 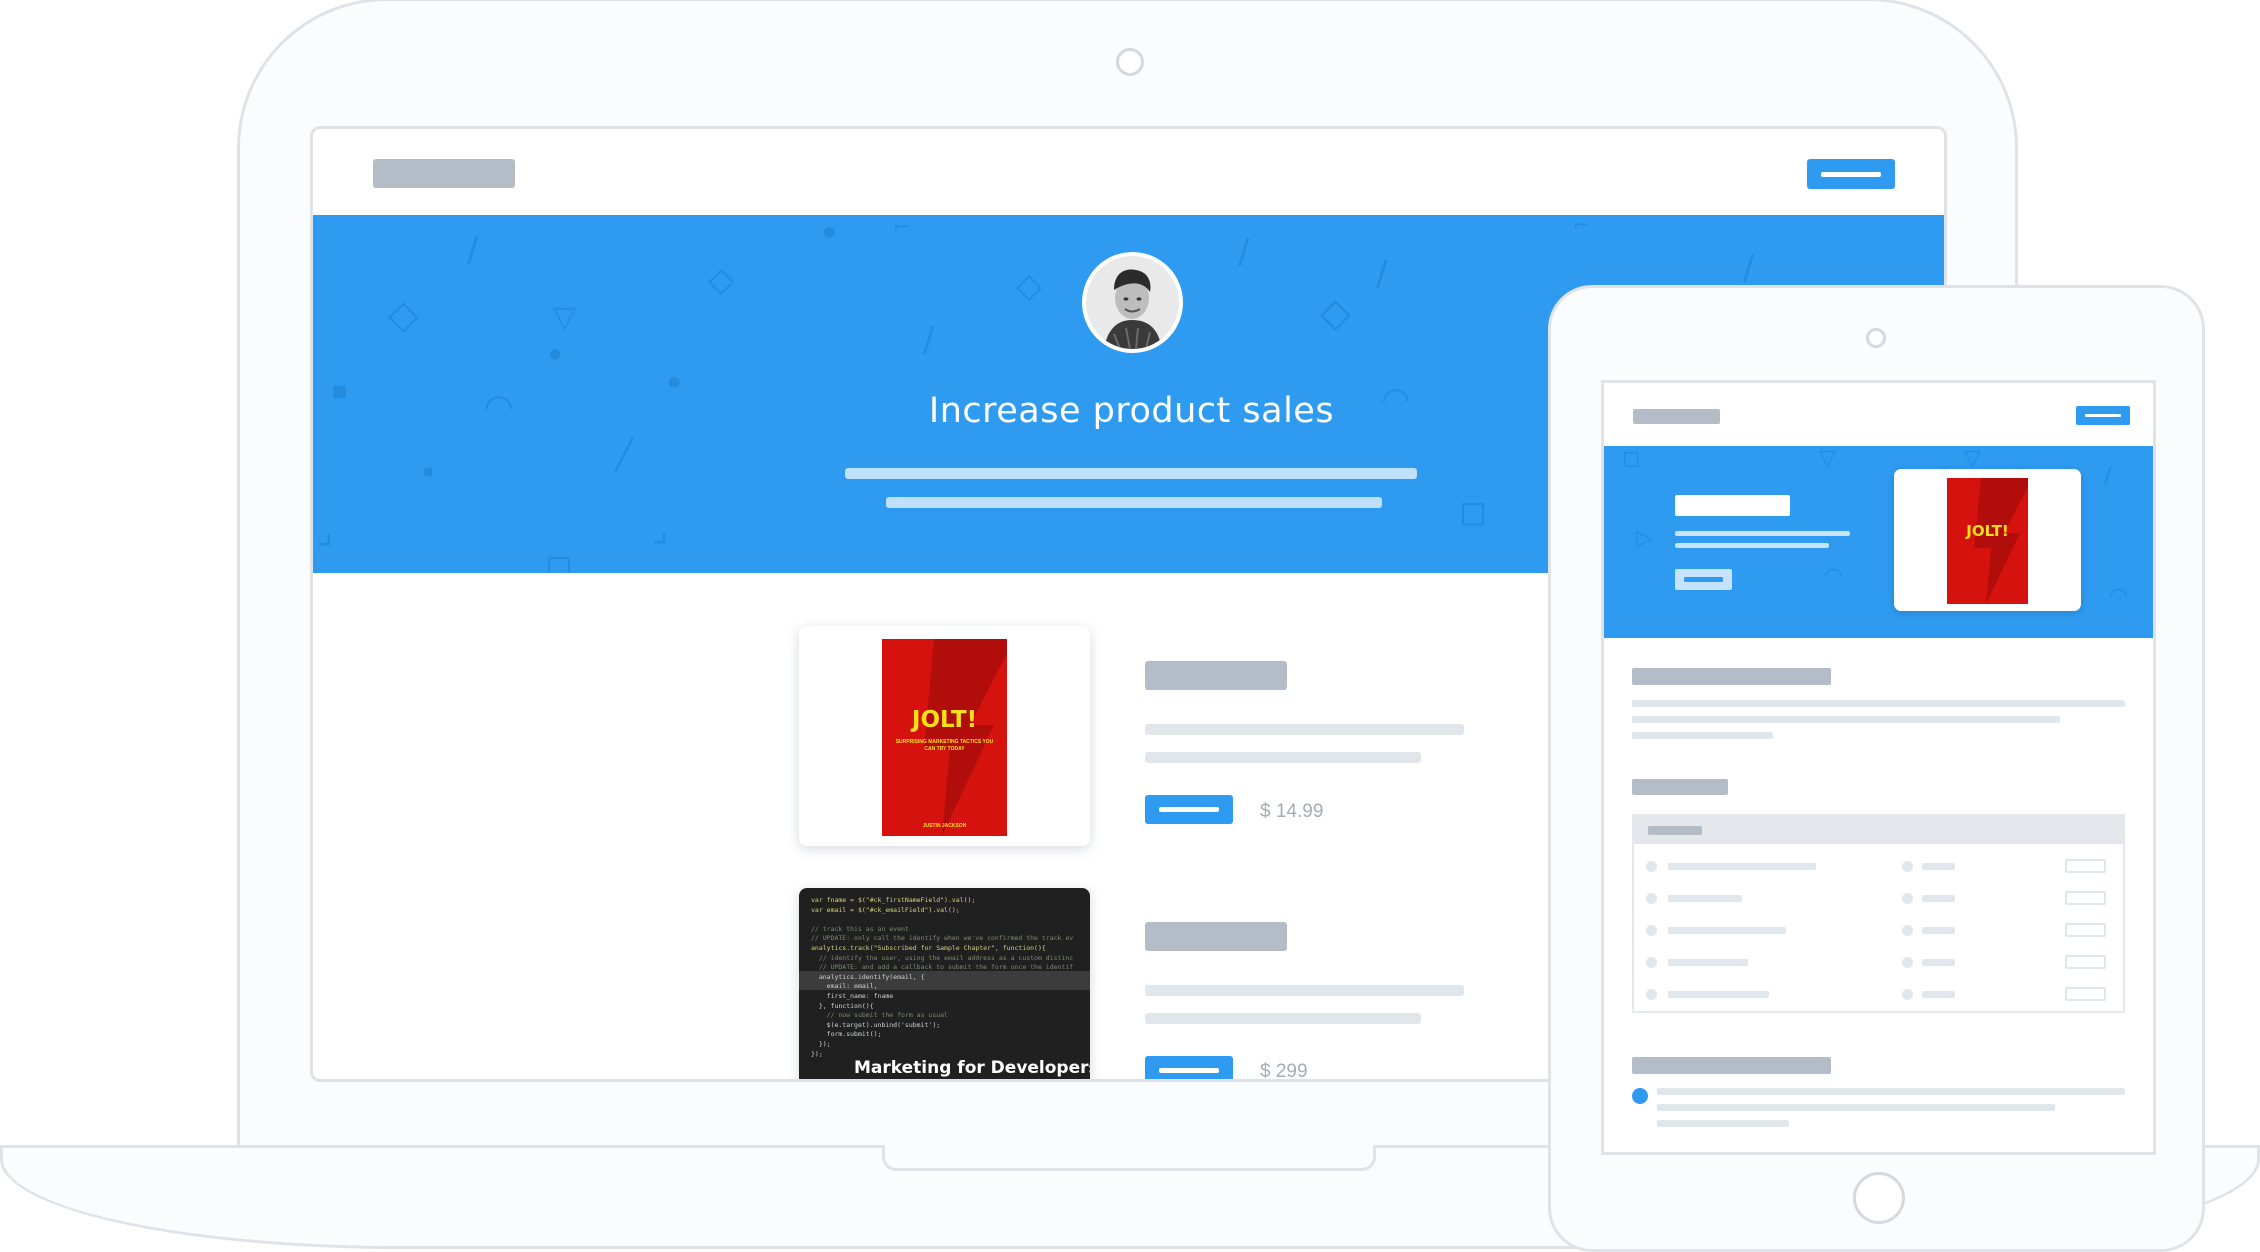 I want to click on table-header, so click(x=1878, y=830).